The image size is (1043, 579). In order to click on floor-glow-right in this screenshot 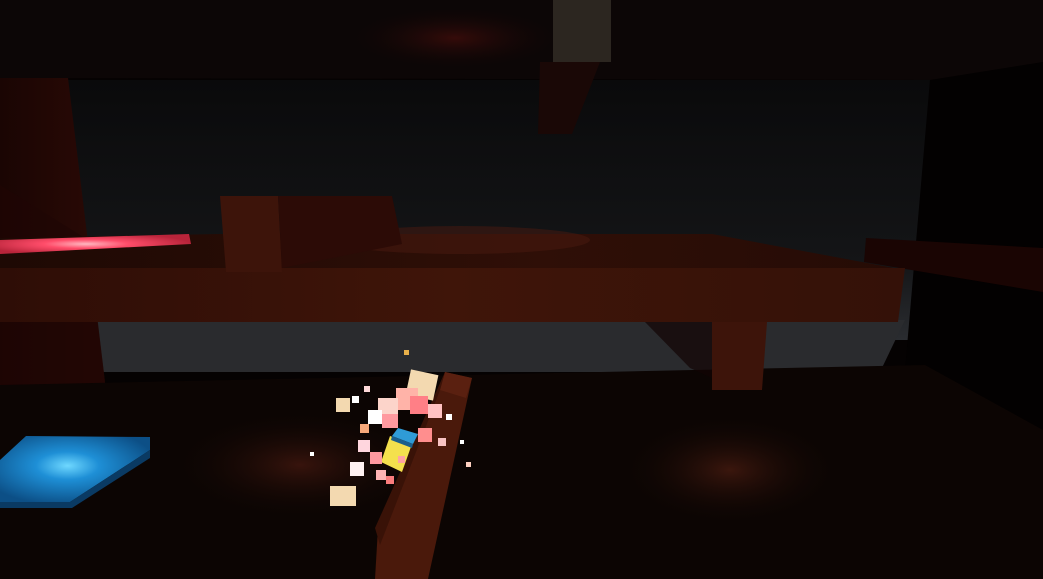, I will do `click(730, 470)`.